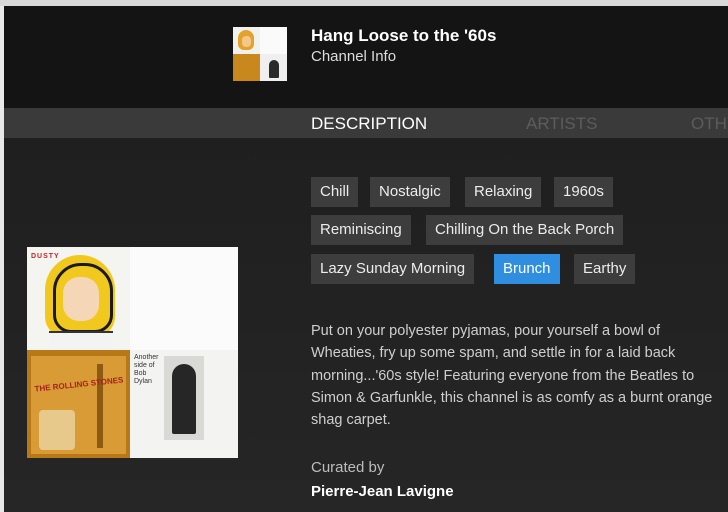 The height and width of the screenshot is (512, 728). Describe the element at coordinates (78, 404) in the screenshot. I see `album-rolling-stones: THE ROLLING STONES` at that location.